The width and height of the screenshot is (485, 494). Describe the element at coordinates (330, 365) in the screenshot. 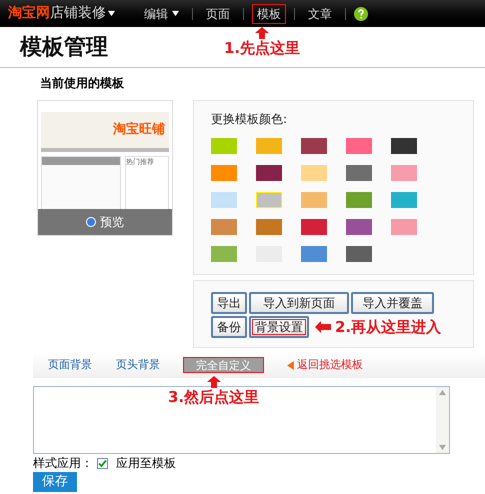

I see `back-link: 返回挑选模板` at that location.